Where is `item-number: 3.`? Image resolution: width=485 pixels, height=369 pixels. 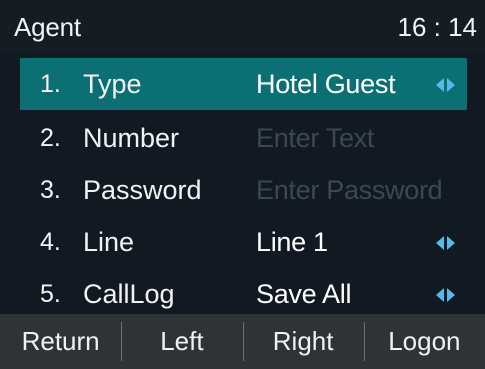 item-number: 3. is located at coordinates (50, 190).